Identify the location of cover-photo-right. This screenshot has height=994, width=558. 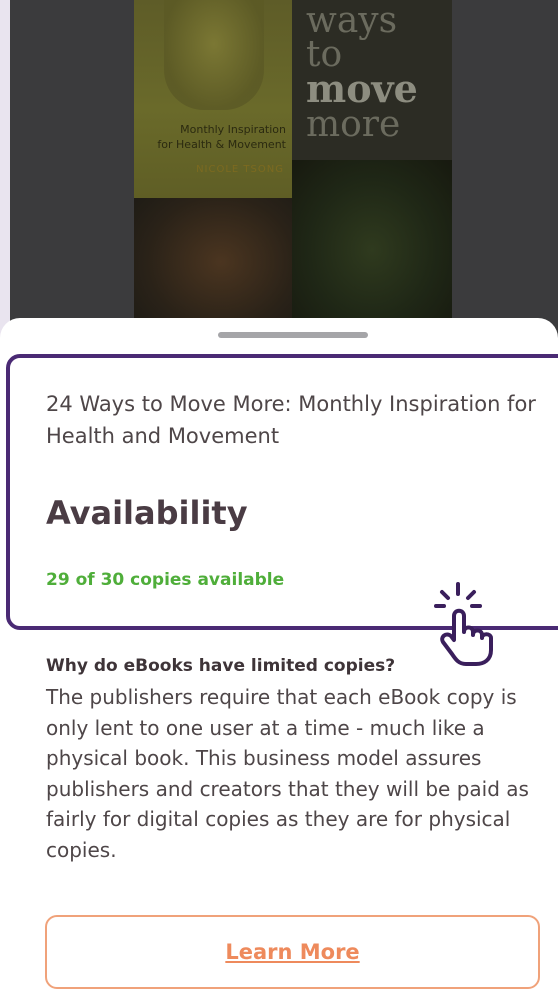
(372, 250).